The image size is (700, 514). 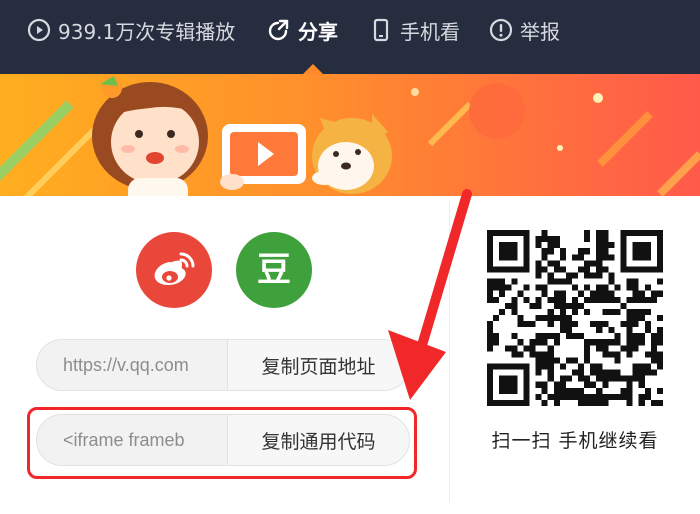 I want to click on top-toolbar: 939.1万次专辑播放 分享 手机看 举报, so click(x=350, y=37).